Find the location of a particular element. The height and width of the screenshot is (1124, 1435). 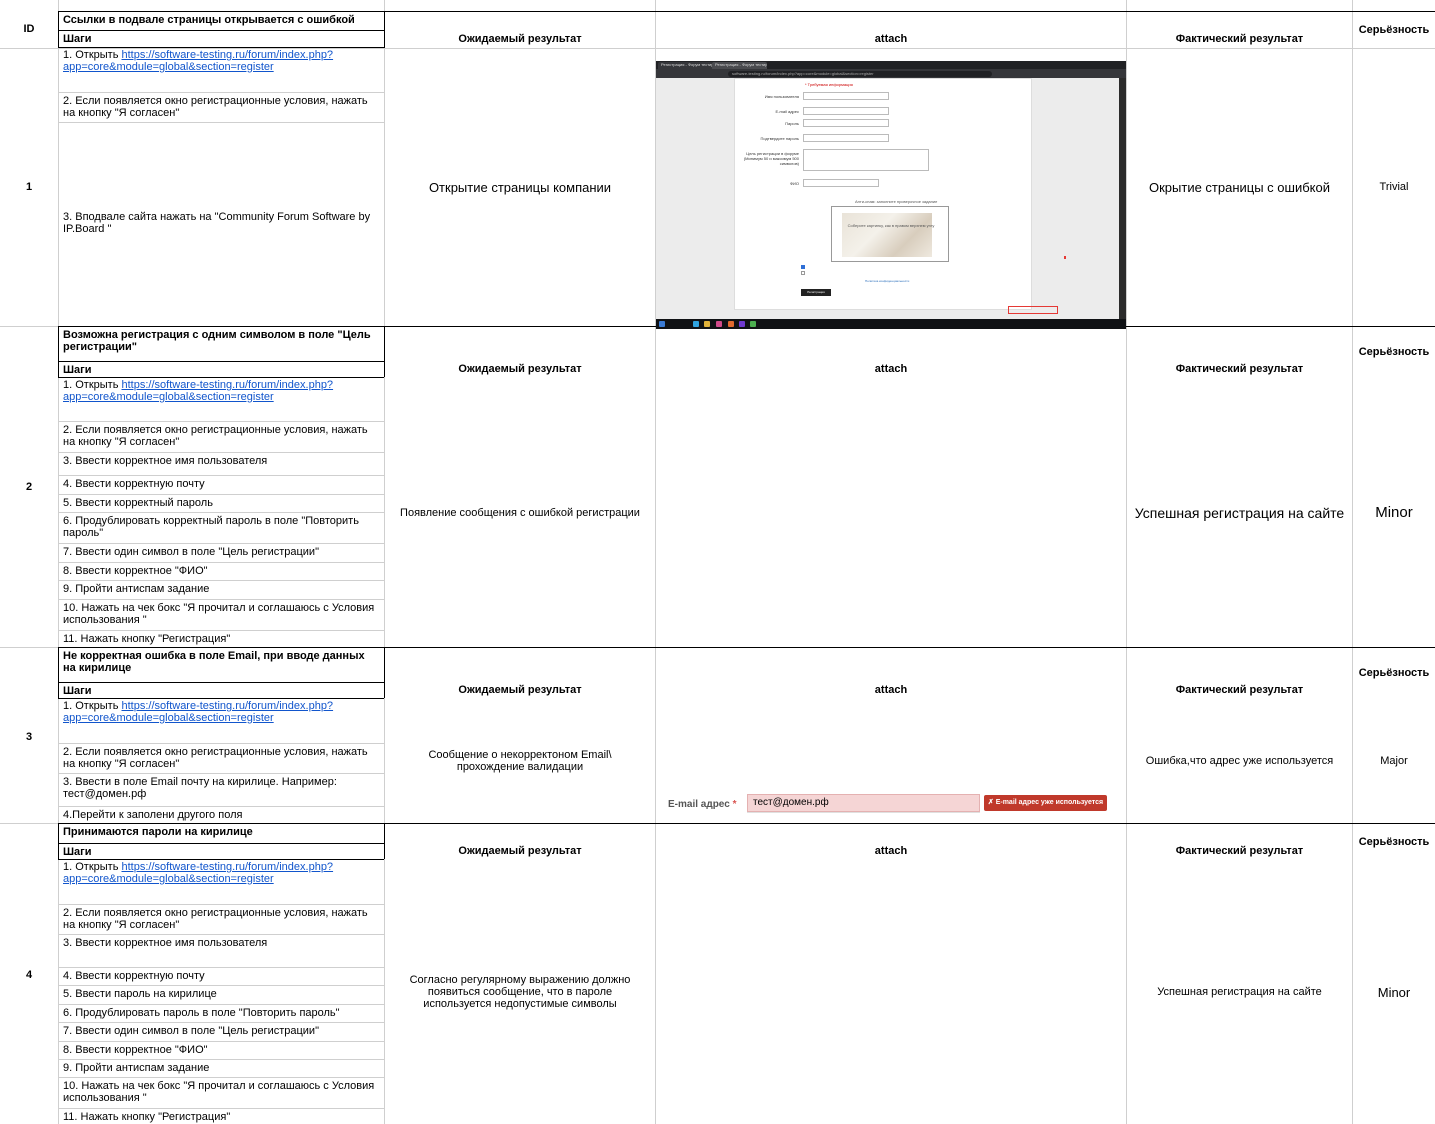

step-item: 4.Перейти к заполени другого поля is located at coordinates (153, 815).